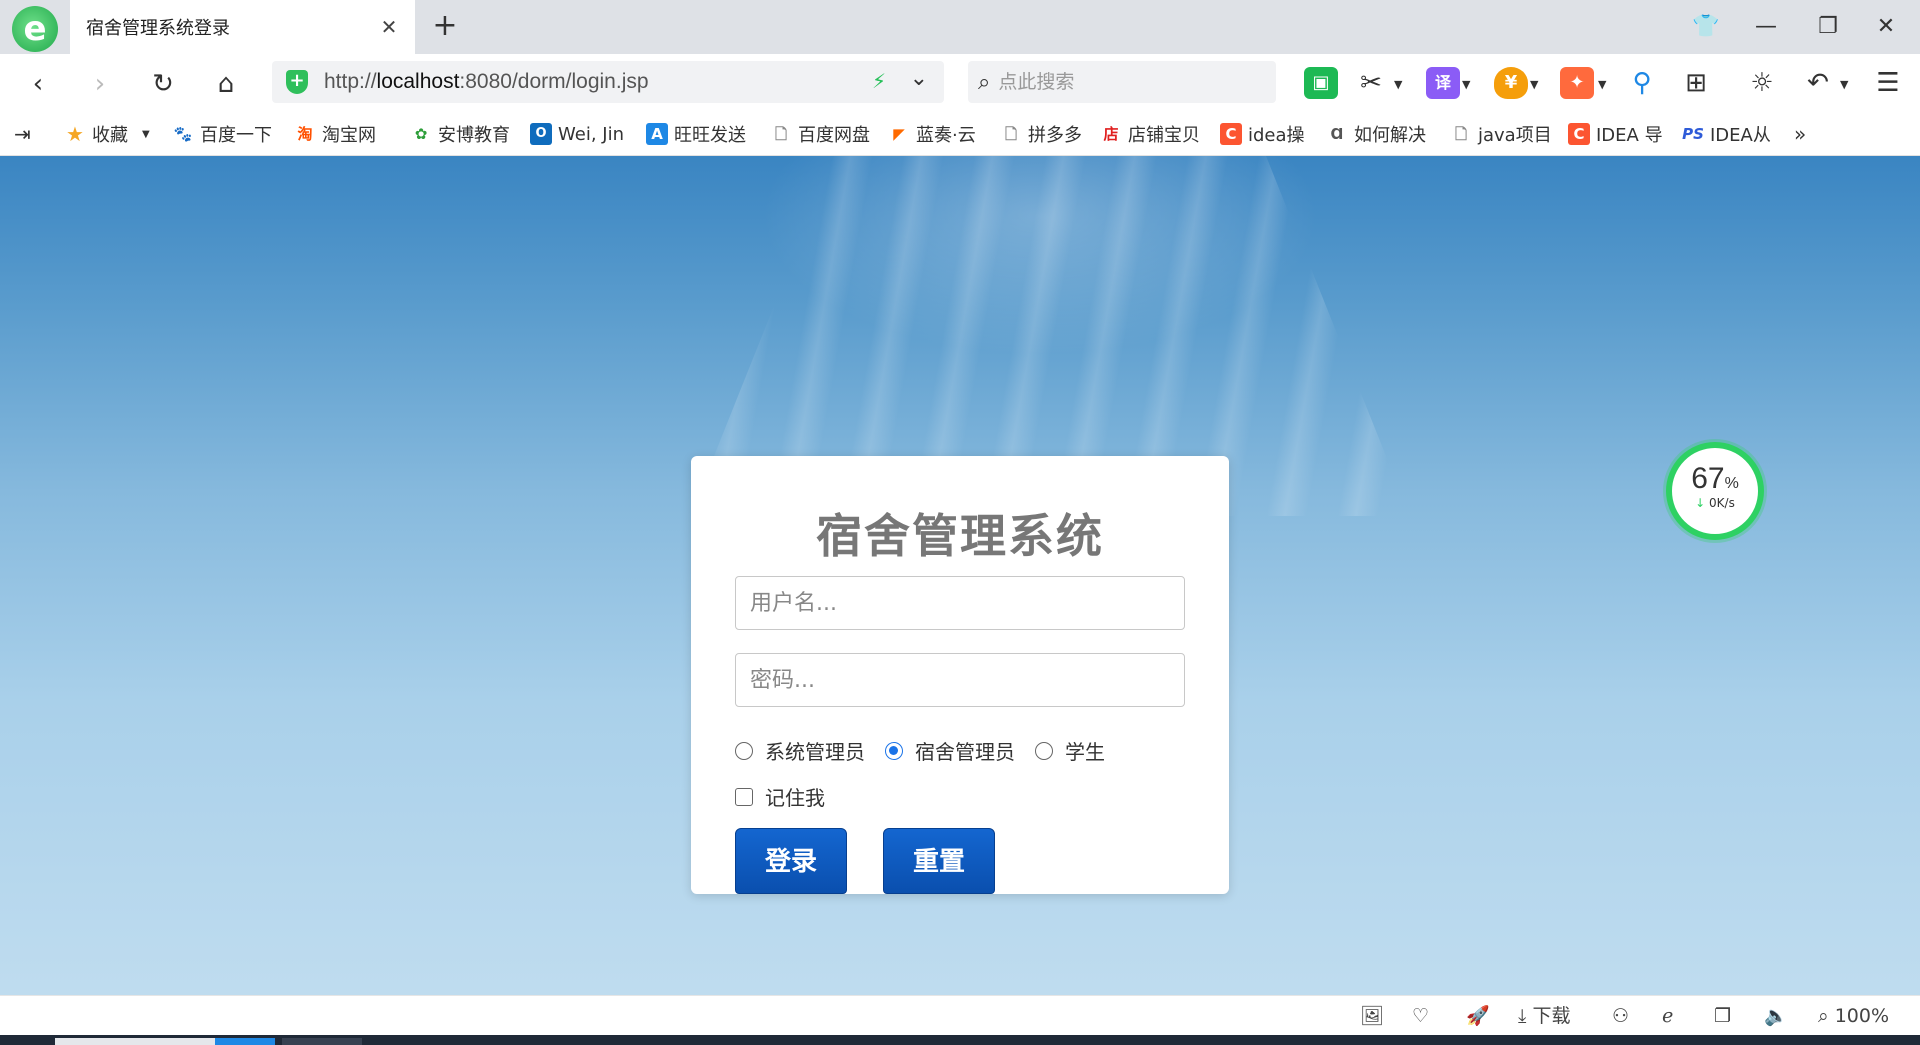 This screenshot has height=1045, width=1920. What do you see at coordinates (226, 84) in the screenshot?
I see `home-button: ⌂` at bounding box center [226, 84].